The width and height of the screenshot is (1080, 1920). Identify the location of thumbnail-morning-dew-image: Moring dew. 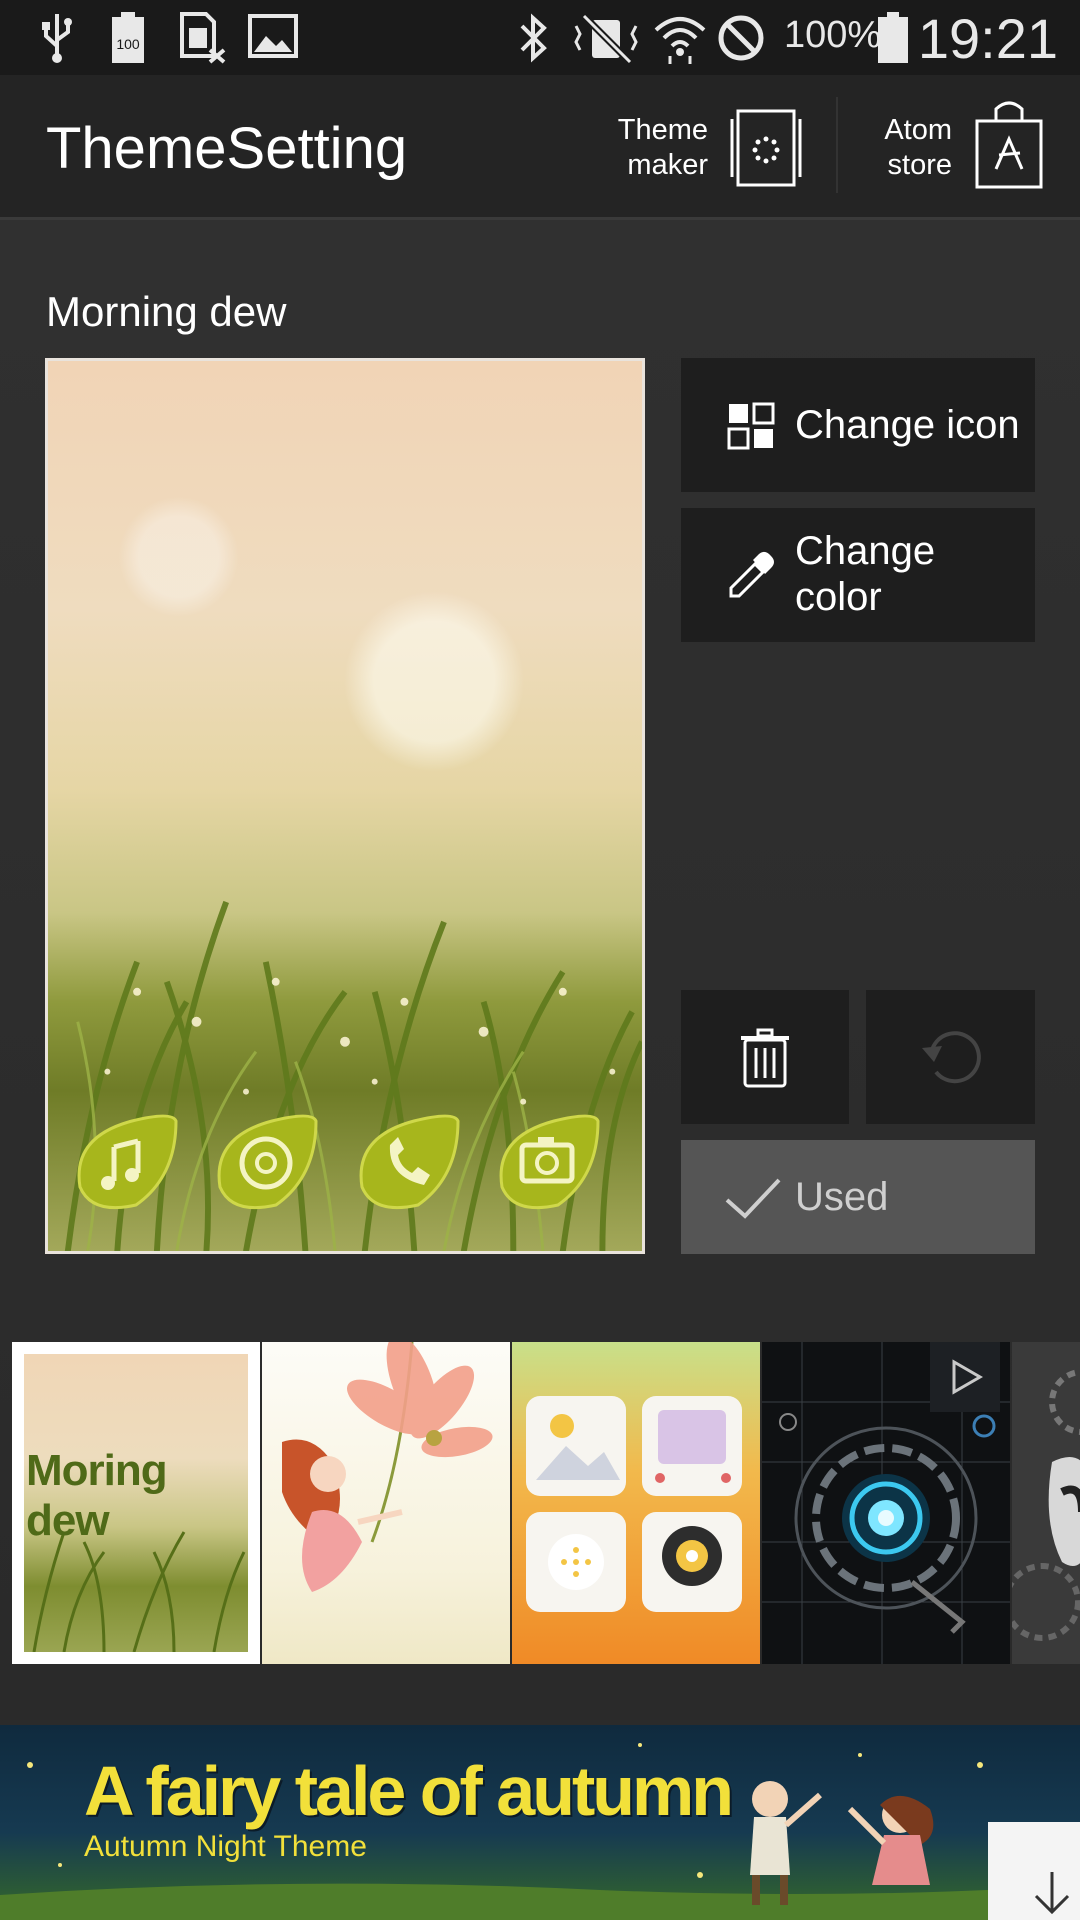
(136, 1503).